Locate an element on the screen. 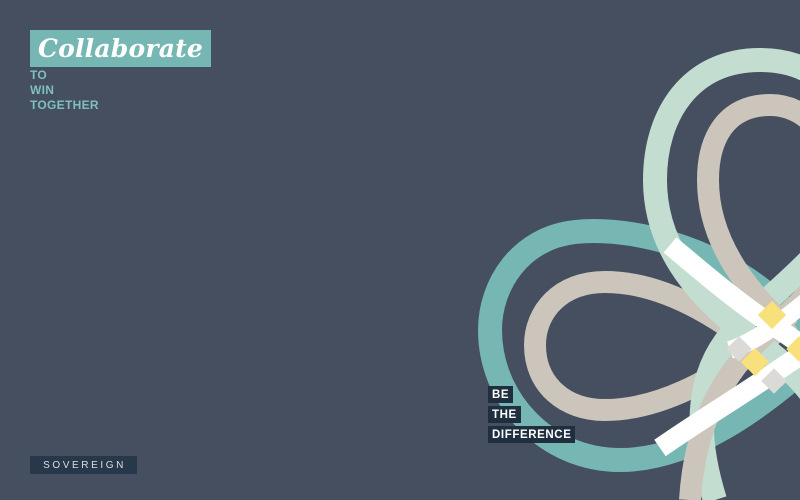  sovereign-logo: SOVEREIGN is located at coordinates (83, 465).